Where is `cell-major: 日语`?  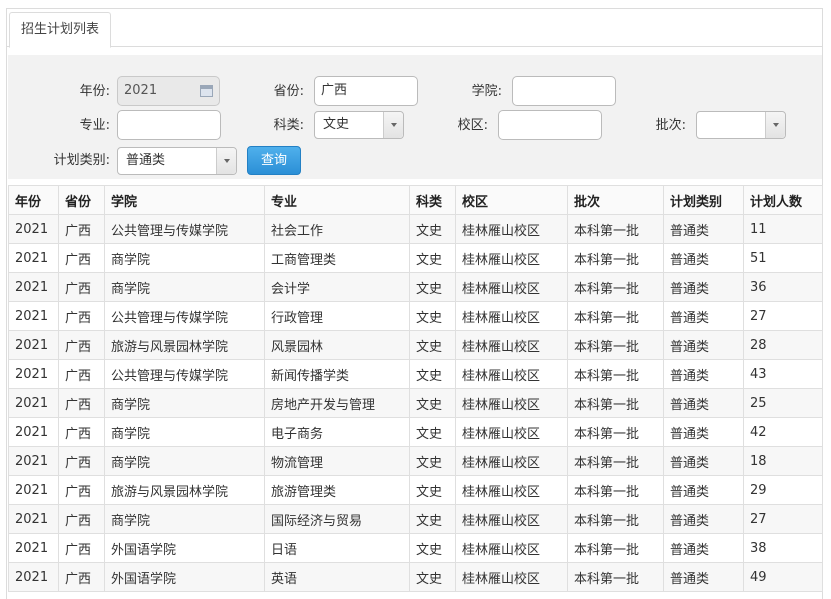 cell-major: 日语 is located at coordinates (337, 548).